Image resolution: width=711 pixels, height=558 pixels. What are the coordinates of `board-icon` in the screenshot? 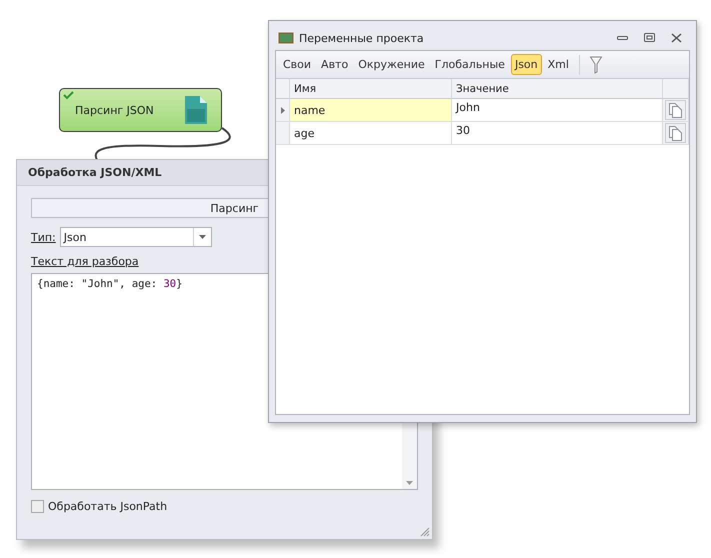 It's located at (286, 38).